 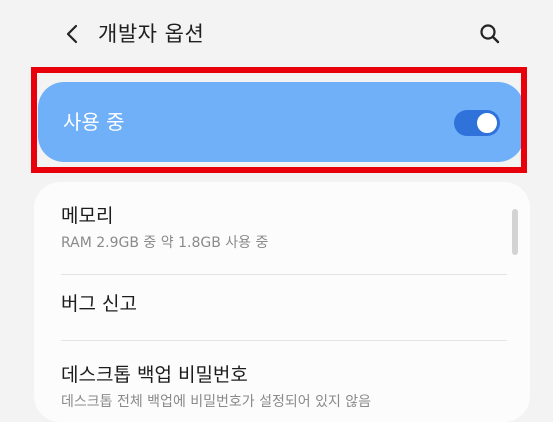 I want to click on list-item-memory: 메모리 RAM 2.9GB 중 약 1.8GB 사용 중, so click(x=284, y=227).